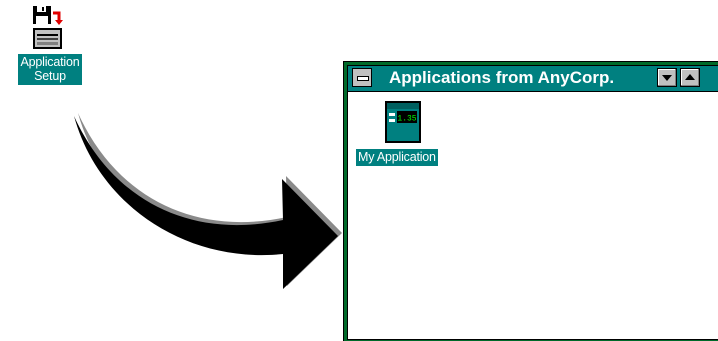 The image size is (718, 341). I want to click on system-menu-button, so click(362, 77).